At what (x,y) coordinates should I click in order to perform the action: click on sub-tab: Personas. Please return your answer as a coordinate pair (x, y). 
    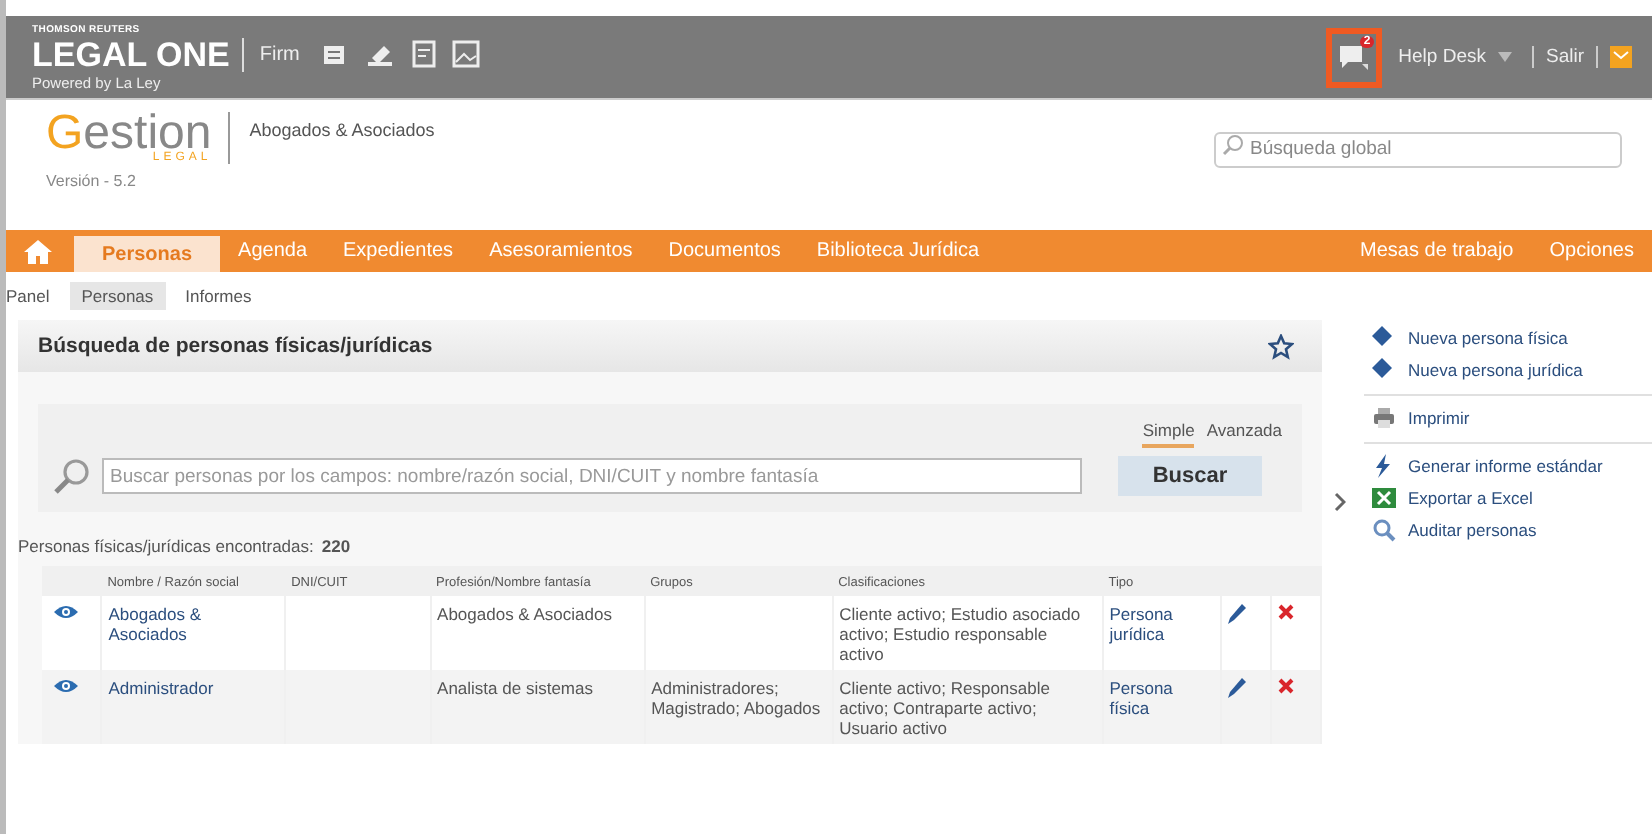
    Looking at the image, I should click on (117, 296).